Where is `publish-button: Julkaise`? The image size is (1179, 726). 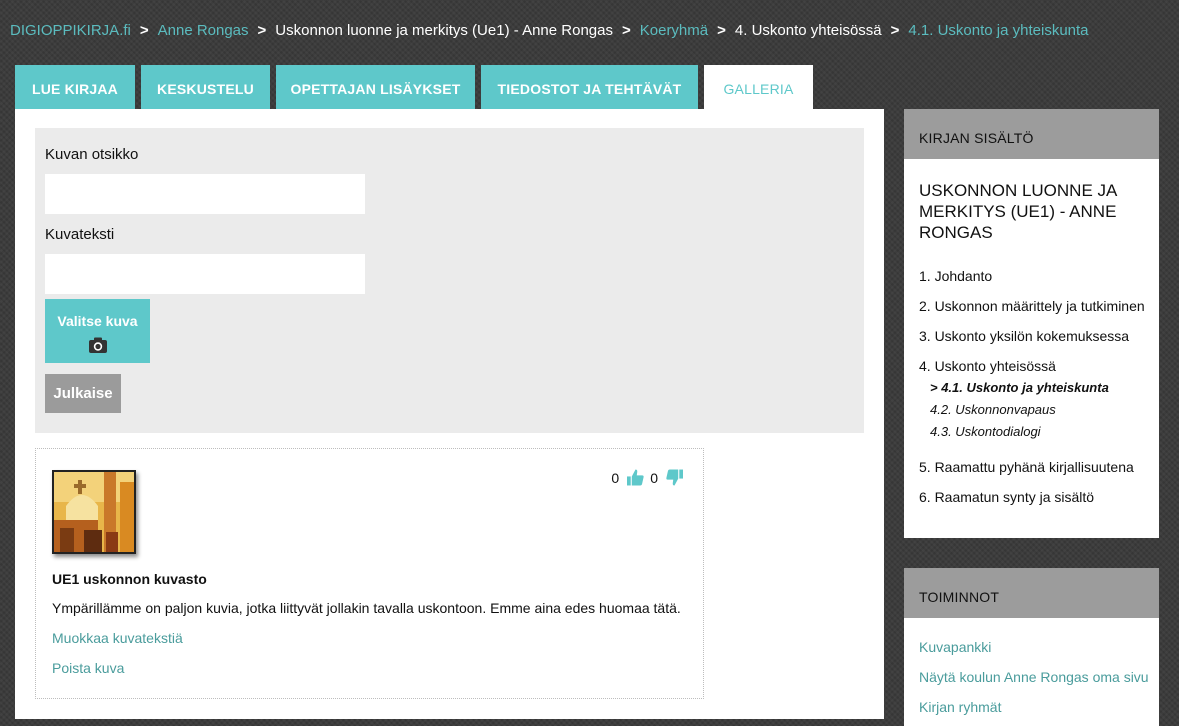 publish-button: Julkaise is located at coordinates (83, 393).